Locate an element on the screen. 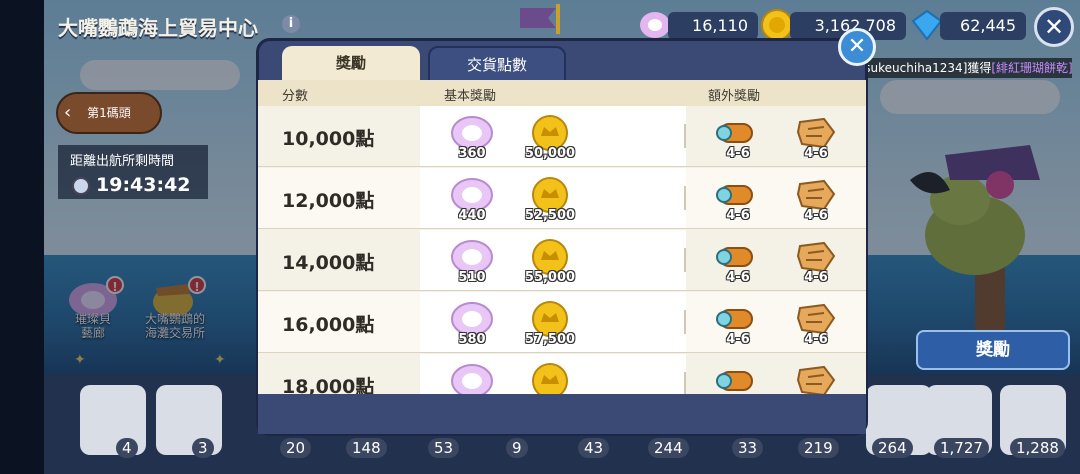  tab-delivery-points: 交貨點數 is located at coordinates (497, 64).